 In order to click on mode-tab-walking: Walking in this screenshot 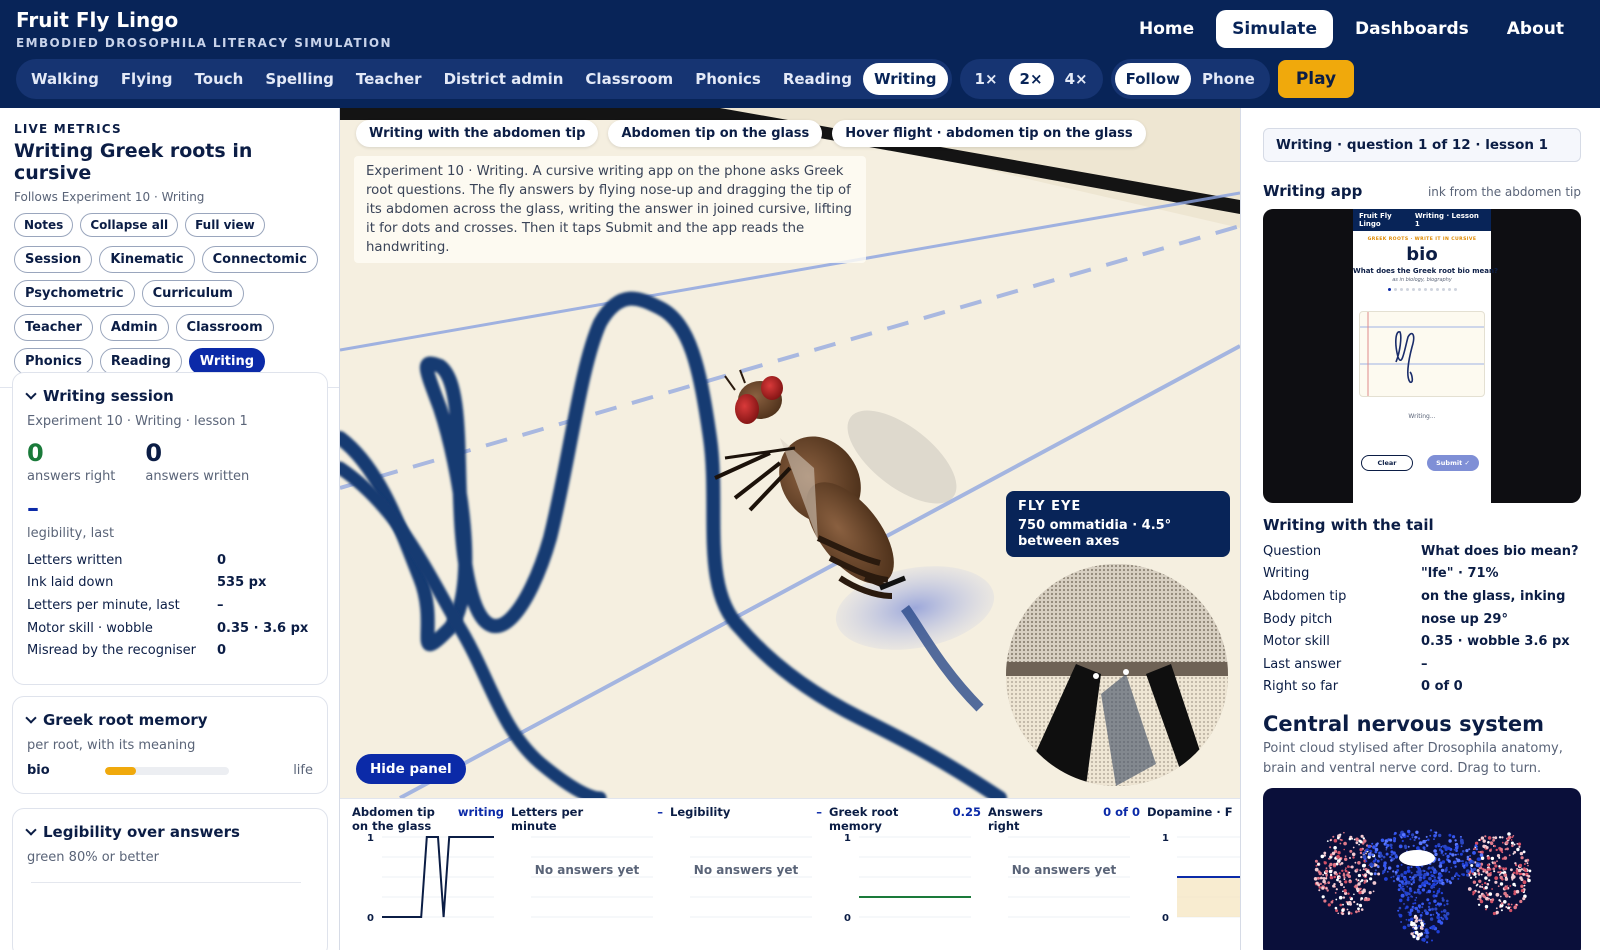, I will do `click(65, 79)`.